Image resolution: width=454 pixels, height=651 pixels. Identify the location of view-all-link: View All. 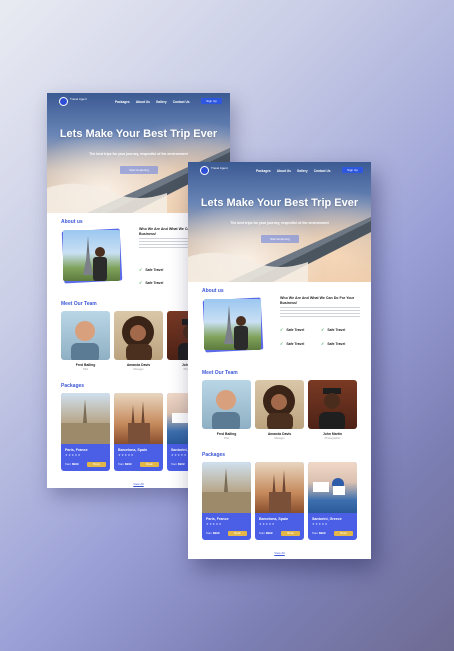
(279, 553).